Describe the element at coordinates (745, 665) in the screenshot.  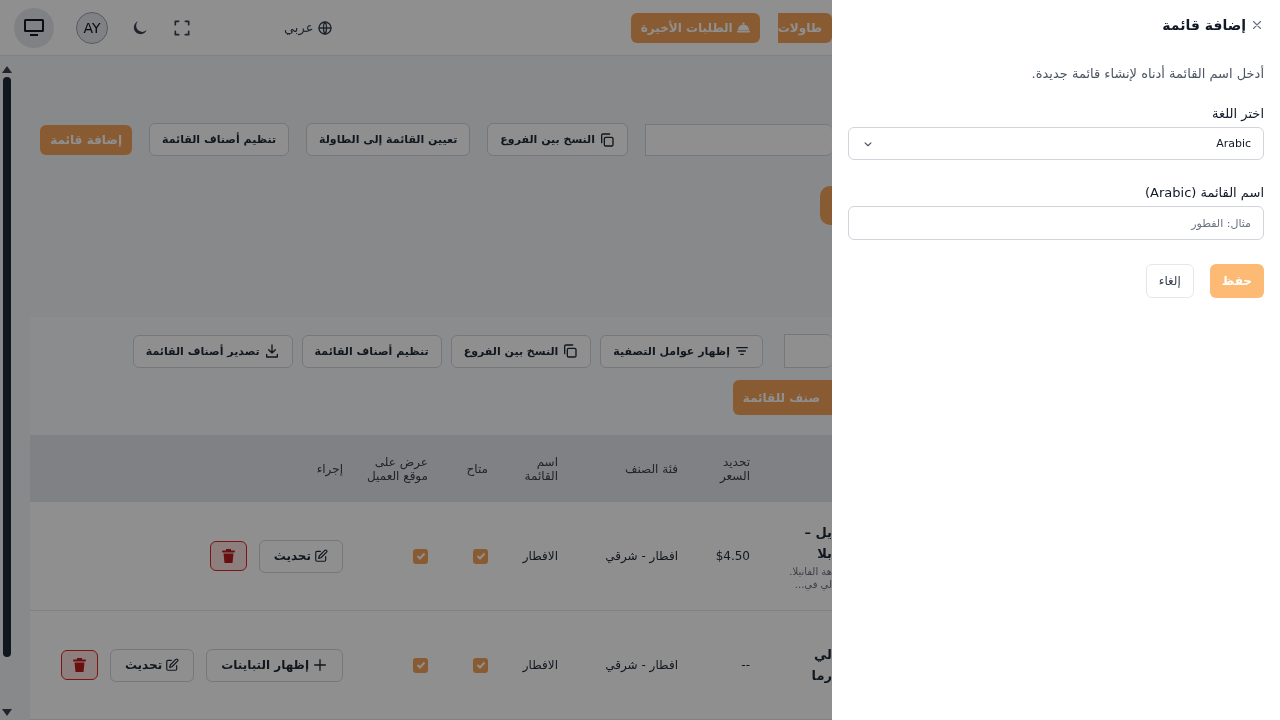
I see `price-cell: --` at that location.